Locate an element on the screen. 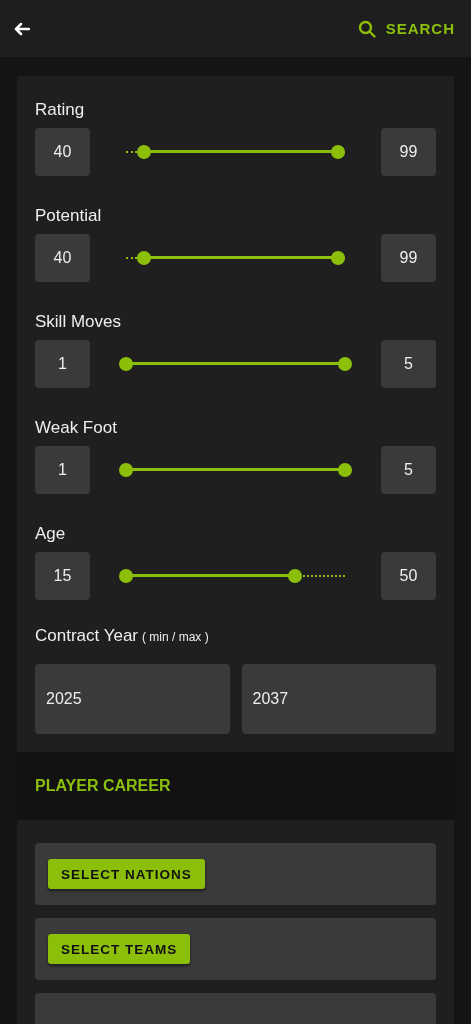 The image size is (471, 1024). max-value-field: 50 is located at coordinates (408, 576).